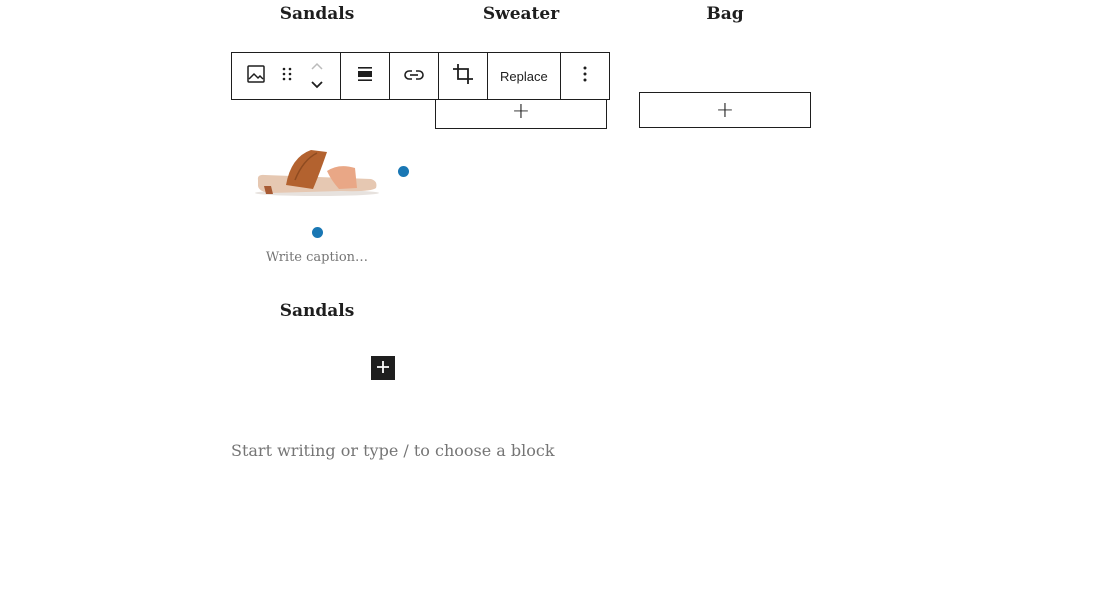 The image size is (1098, 591). I want to click on plus-icon, so click(383, 368).